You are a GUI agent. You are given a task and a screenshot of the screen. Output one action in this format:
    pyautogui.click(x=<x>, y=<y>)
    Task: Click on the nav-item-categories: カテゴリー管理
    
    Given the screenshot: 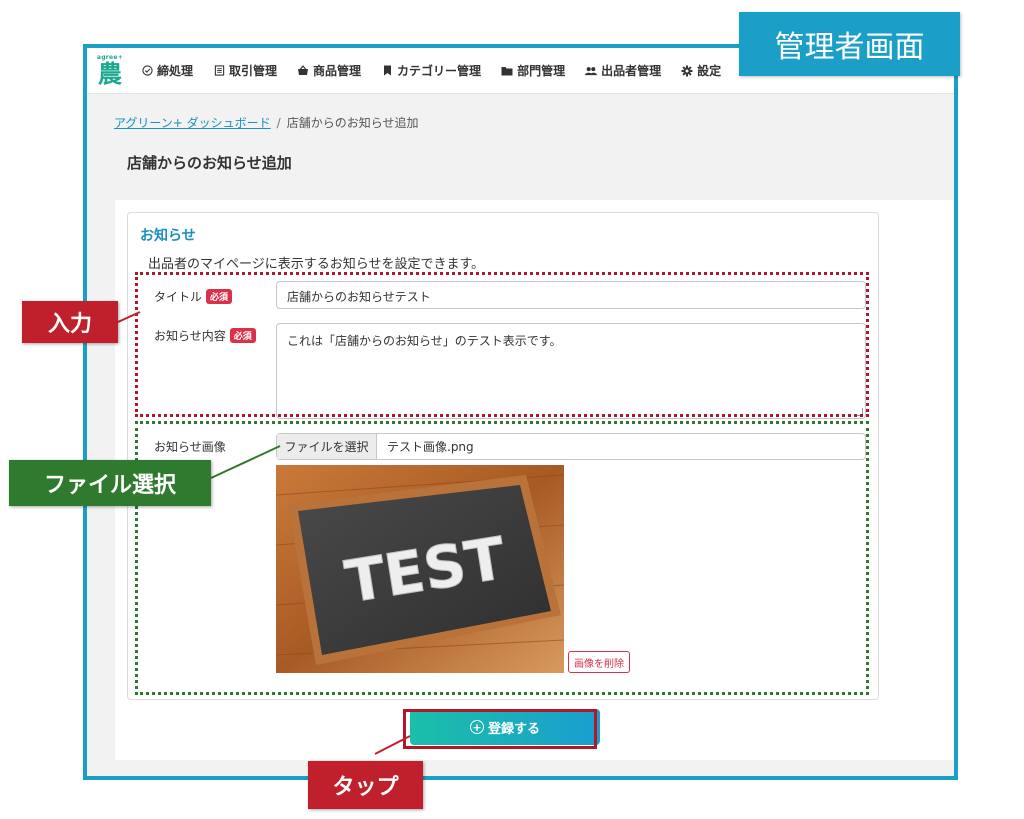 What is the action you would take?
    pyautogui.click(x=431, y=70)
    